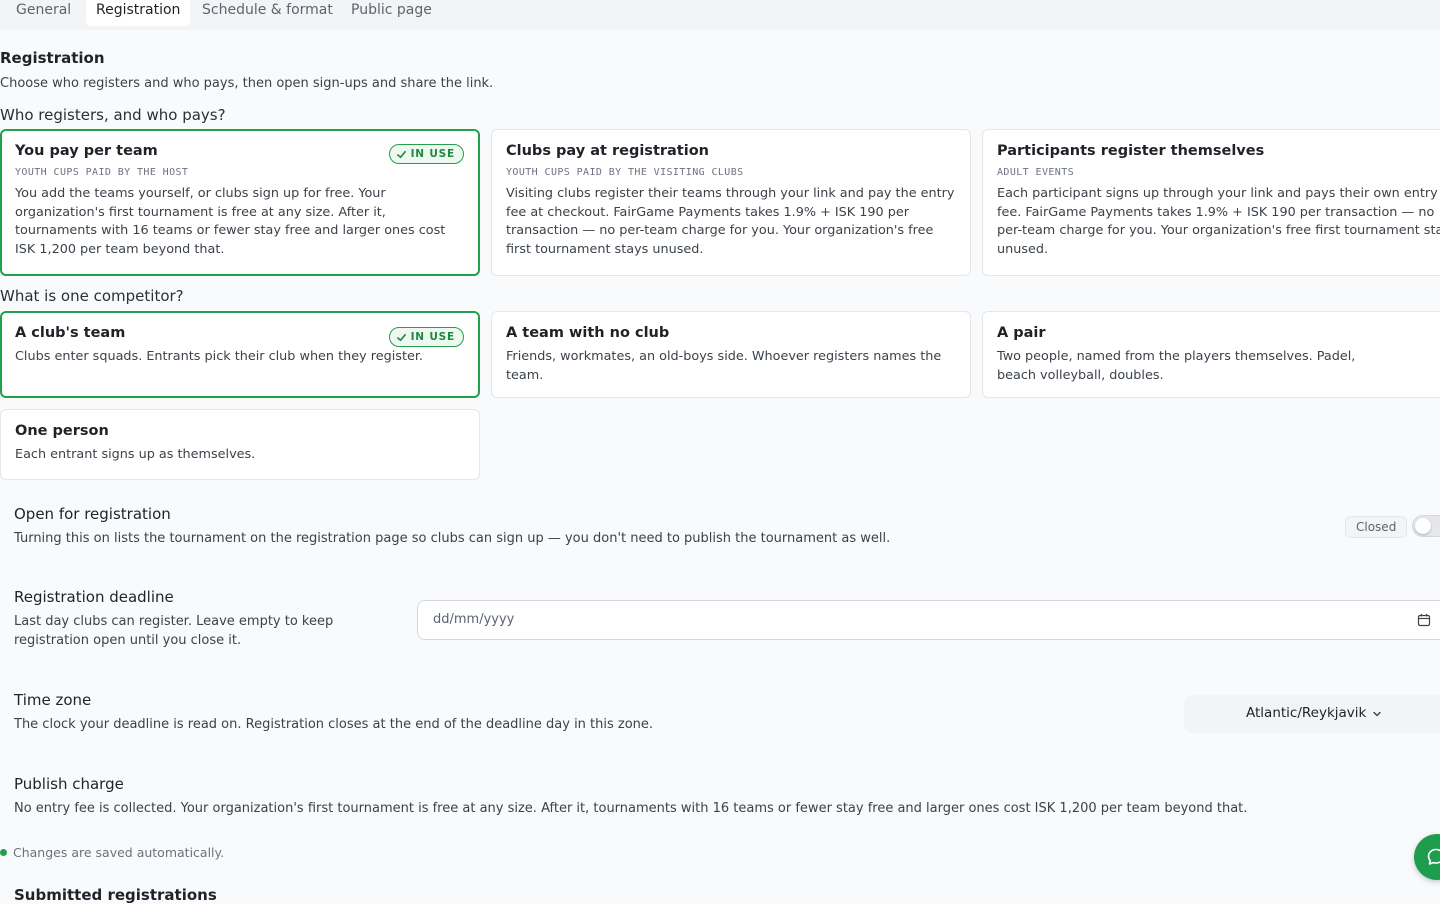 The height and width of the screenshot is (904, 1440). Describe the element at coordinates (43, 13) in the screenshot. I see `tab-general: General` at that location.